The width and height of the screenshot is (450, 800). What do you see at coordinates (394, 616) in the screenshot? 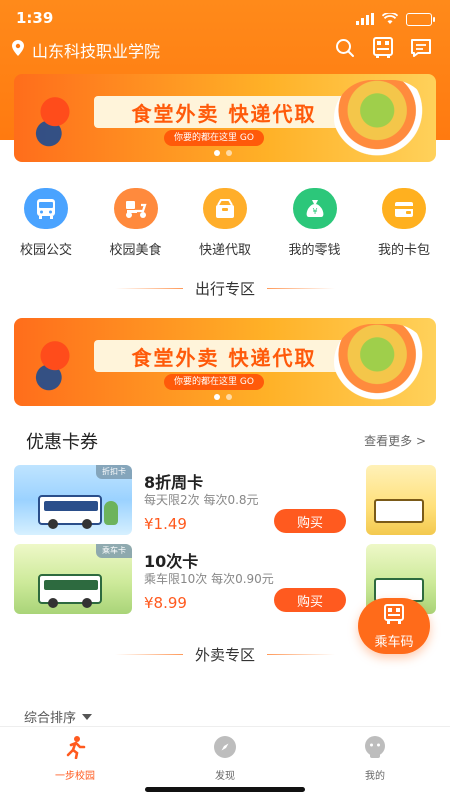
I see `qr-code-icon` at bounding box center [394, 616].